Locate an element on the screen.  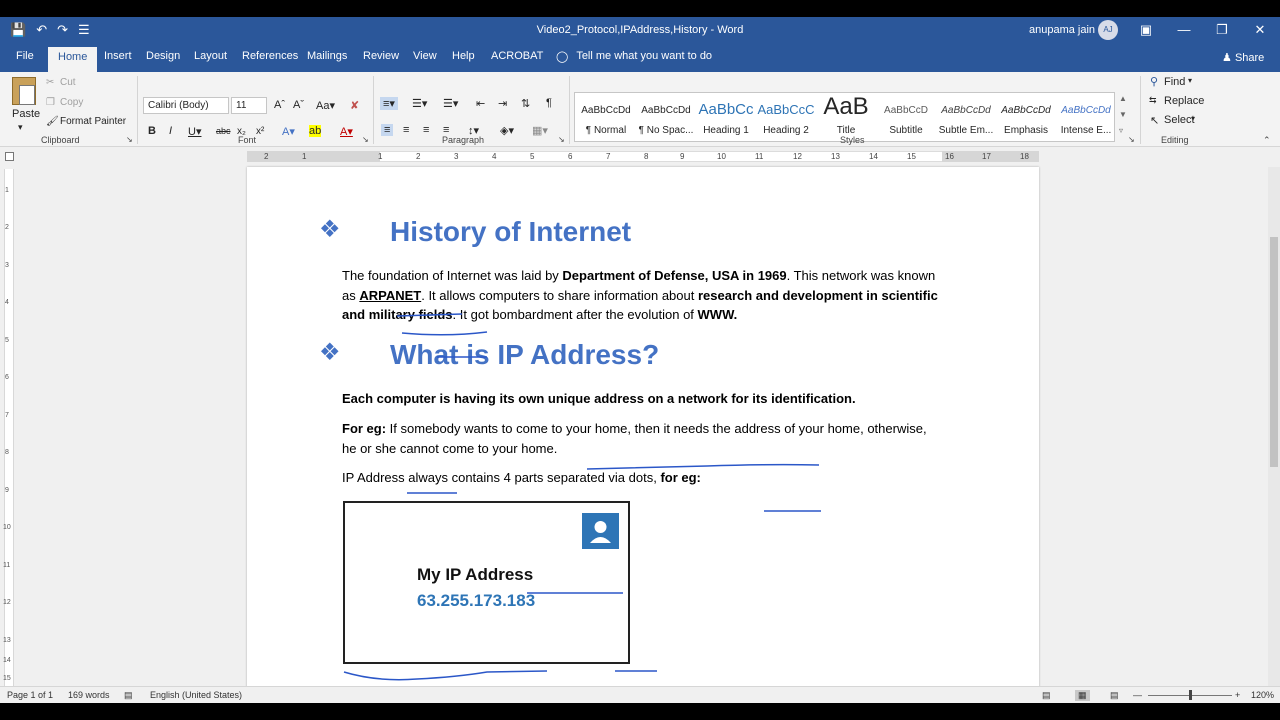
select-icon: ↖ is located at coordinates (1155, 121).